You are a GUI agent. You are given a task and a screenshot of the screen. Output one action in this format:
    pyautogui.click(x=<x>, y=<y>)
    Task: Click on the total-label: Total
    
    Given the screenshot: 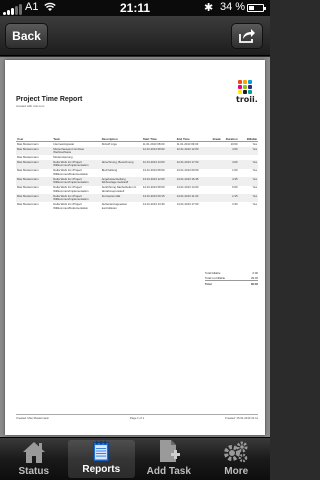 What is the action you would take?
    pyautogui.click(x=208, y=283)
    